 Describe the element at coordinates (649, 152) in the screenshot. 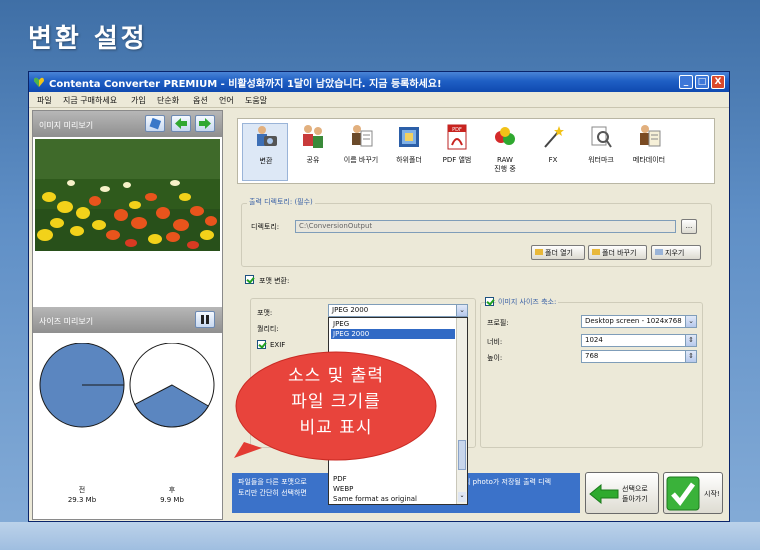

I see `tool-metadata: 메타데이터` at that location.